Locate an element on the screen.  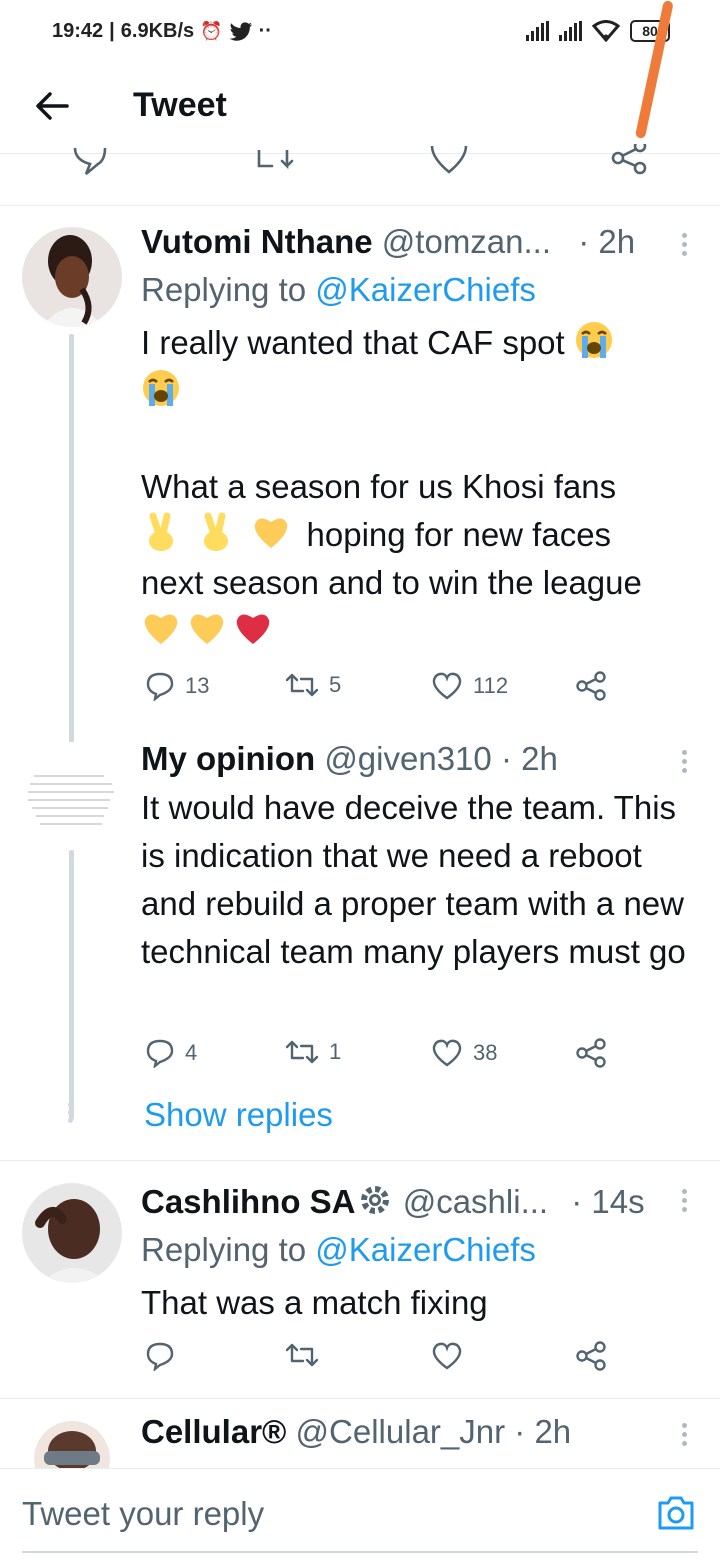
author-name: Vutomi Nthane is located at coordinates (257, 241).